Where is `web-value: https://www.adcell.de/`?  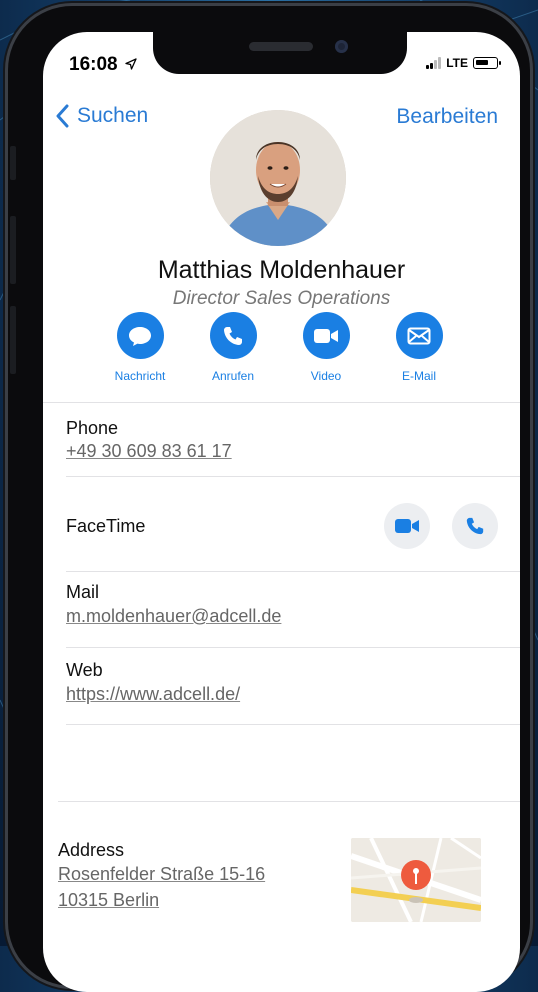
web-value: https://www.adcell.de/ is located at coordinates (153, 694).